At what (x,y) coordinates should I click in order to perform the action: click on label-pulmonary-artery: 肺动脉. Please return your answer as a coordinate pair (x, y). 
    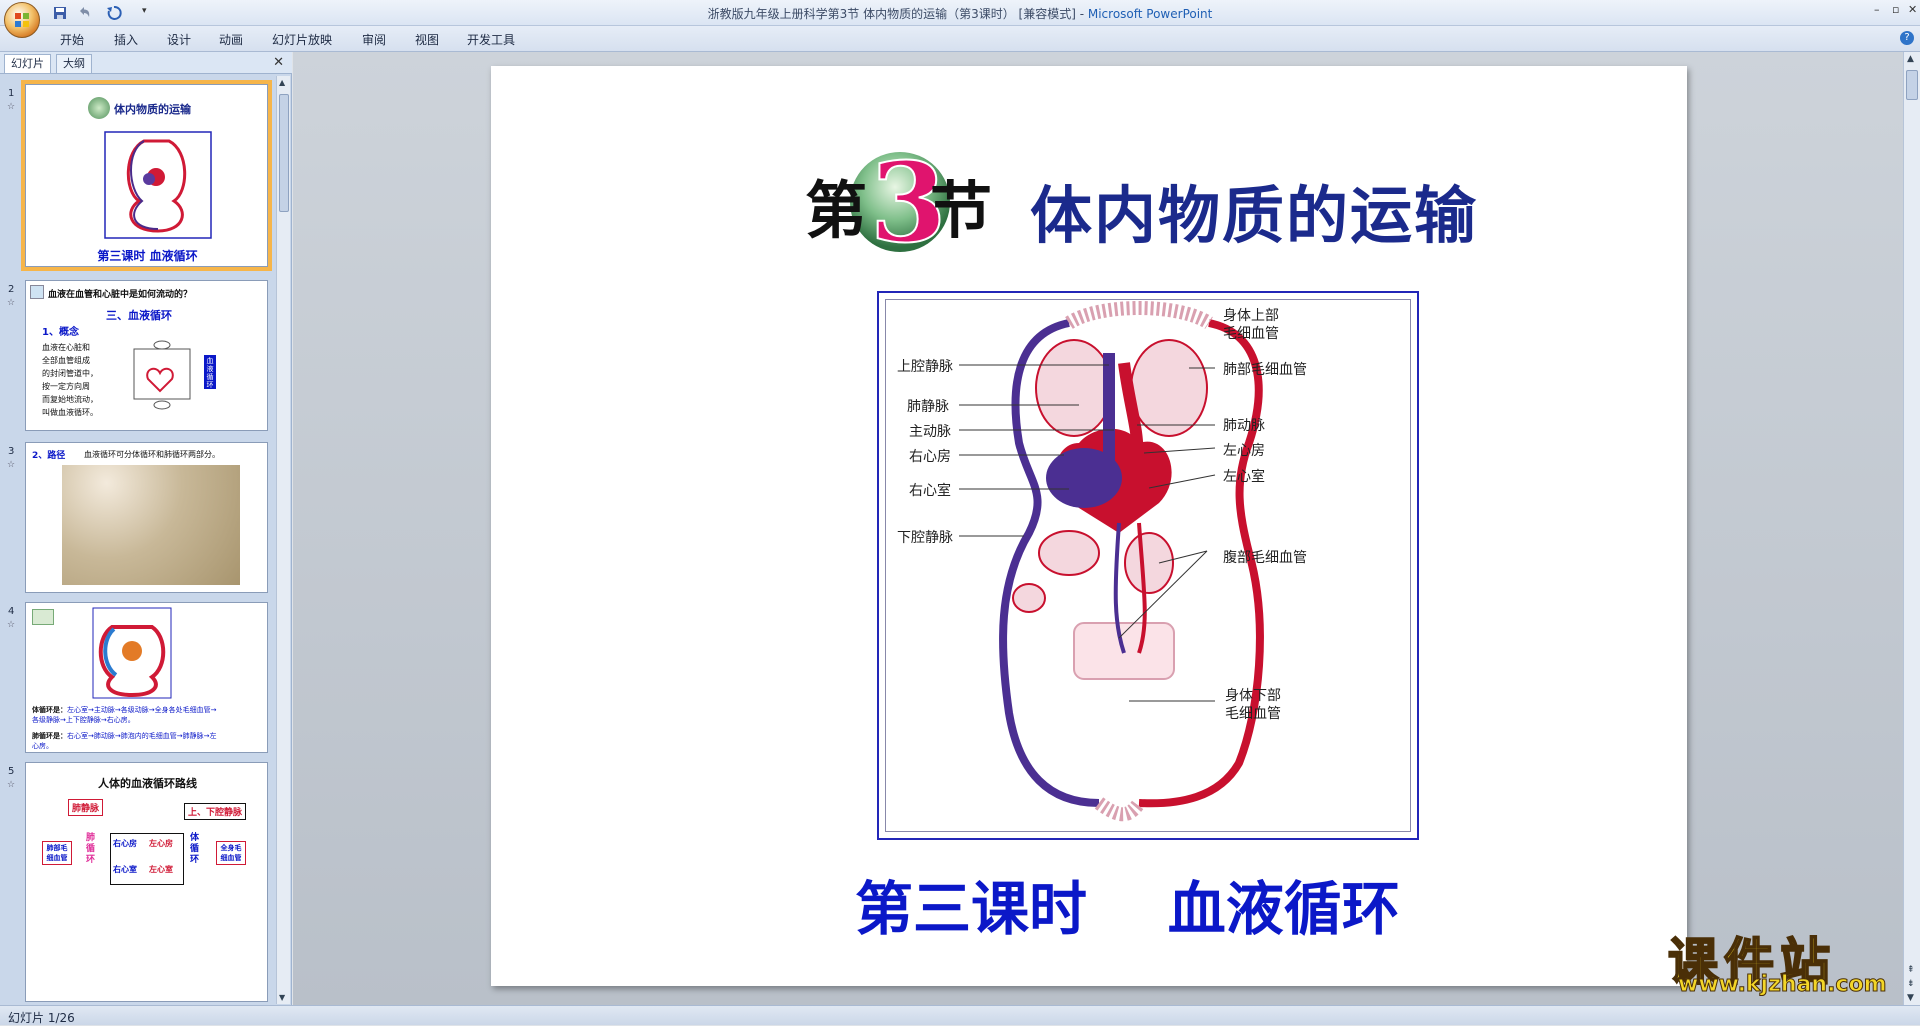
    Looking at the image, I should click on (1244, 426).